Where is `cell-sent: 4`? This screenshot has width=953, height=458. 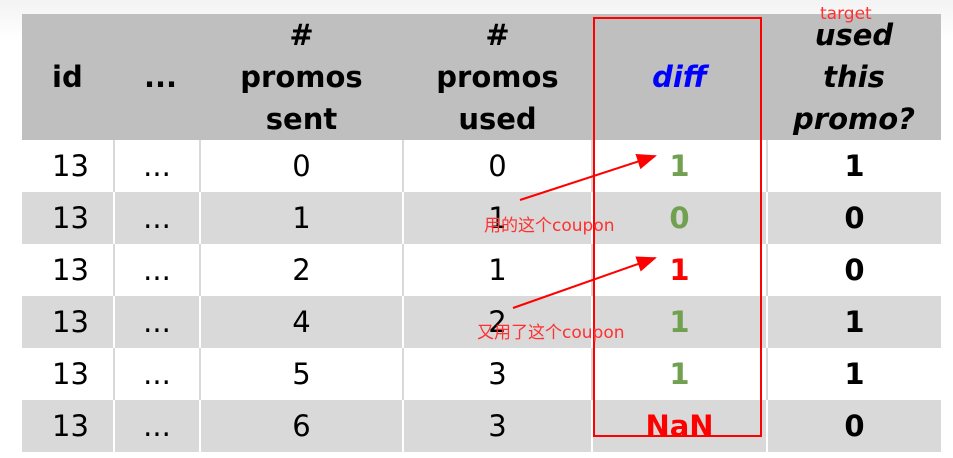 cell-sent: 4 is located at coordinates (301, 322).